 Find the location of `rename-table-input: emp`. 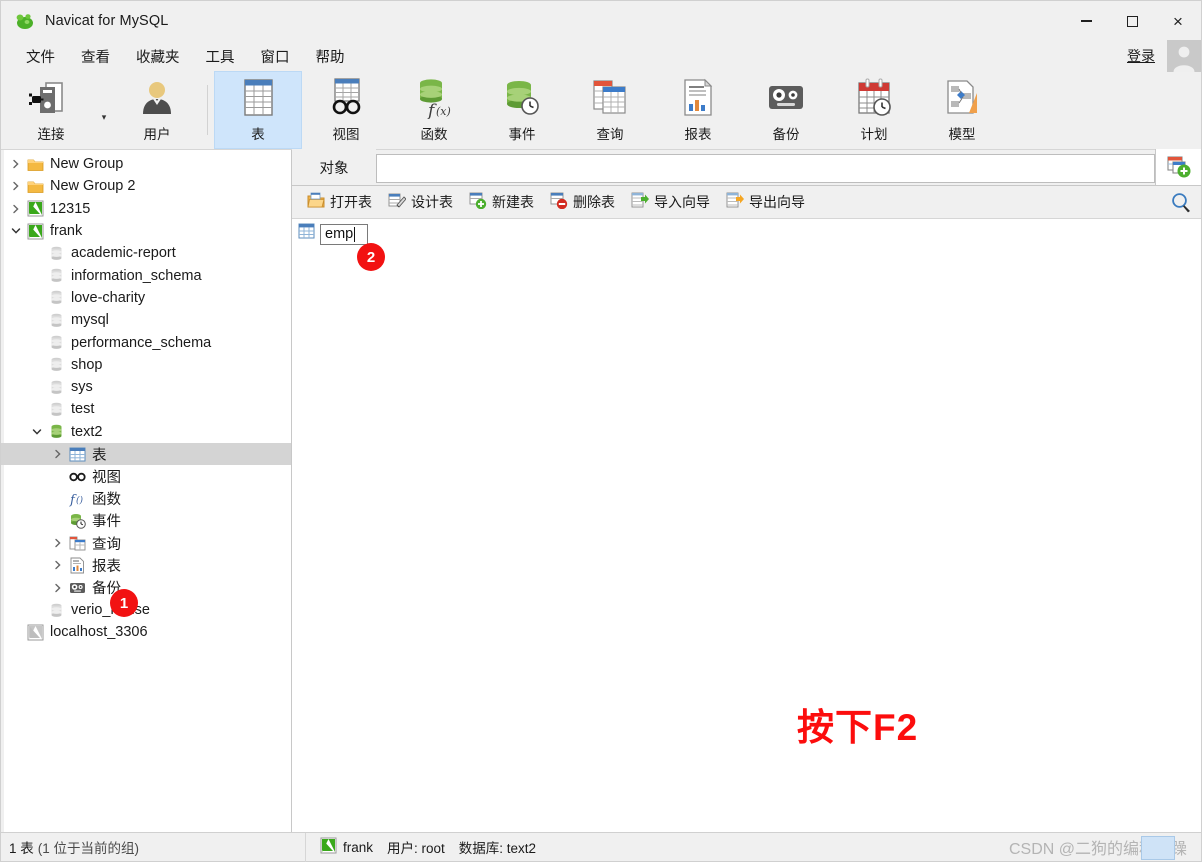

rename-table-input: emp is located at coordinates (344, 234).